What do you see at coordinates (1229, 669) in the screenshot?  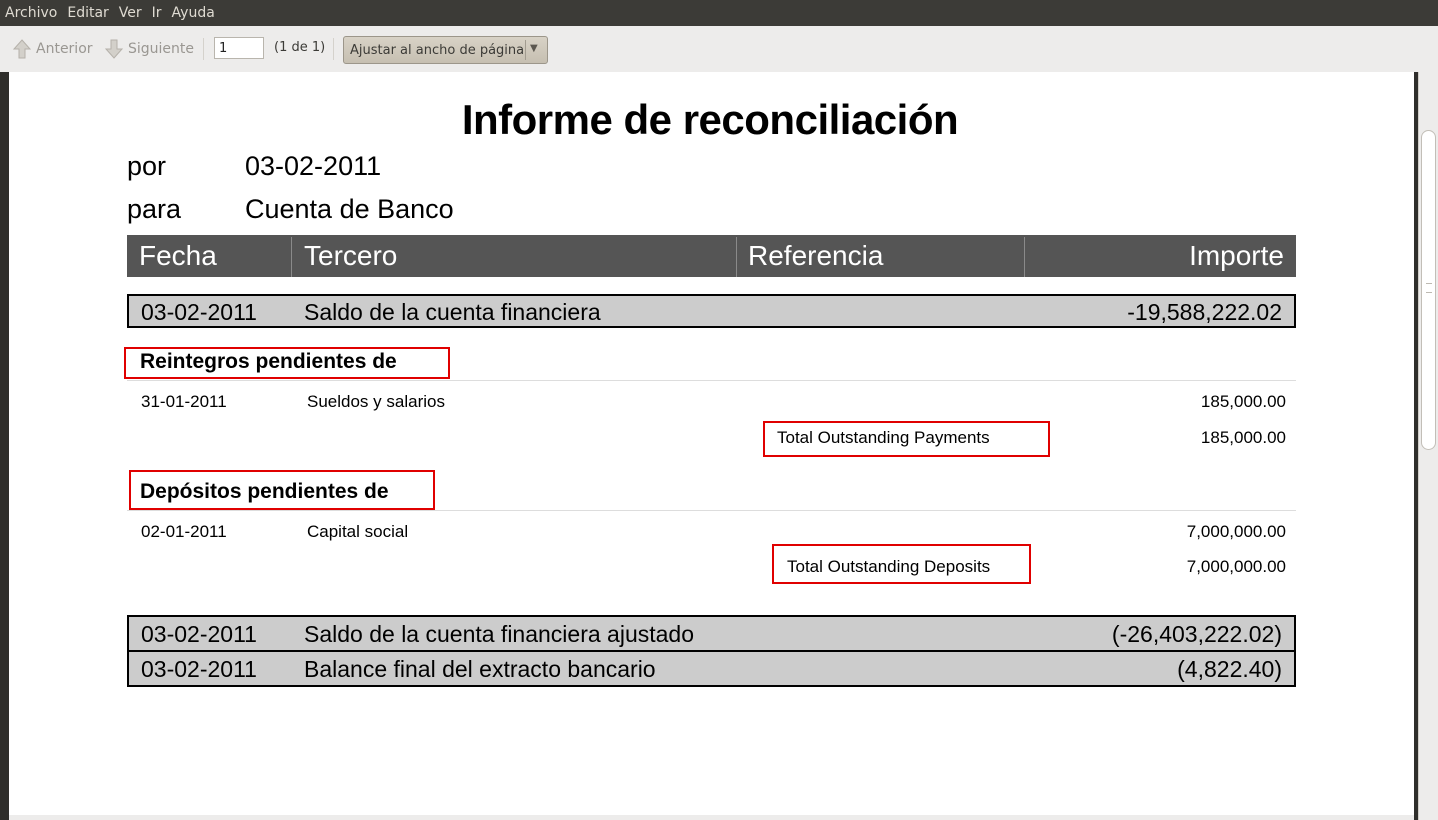 I see `statement-amount: (4,822.40)` at bounding box center [1229, 669].